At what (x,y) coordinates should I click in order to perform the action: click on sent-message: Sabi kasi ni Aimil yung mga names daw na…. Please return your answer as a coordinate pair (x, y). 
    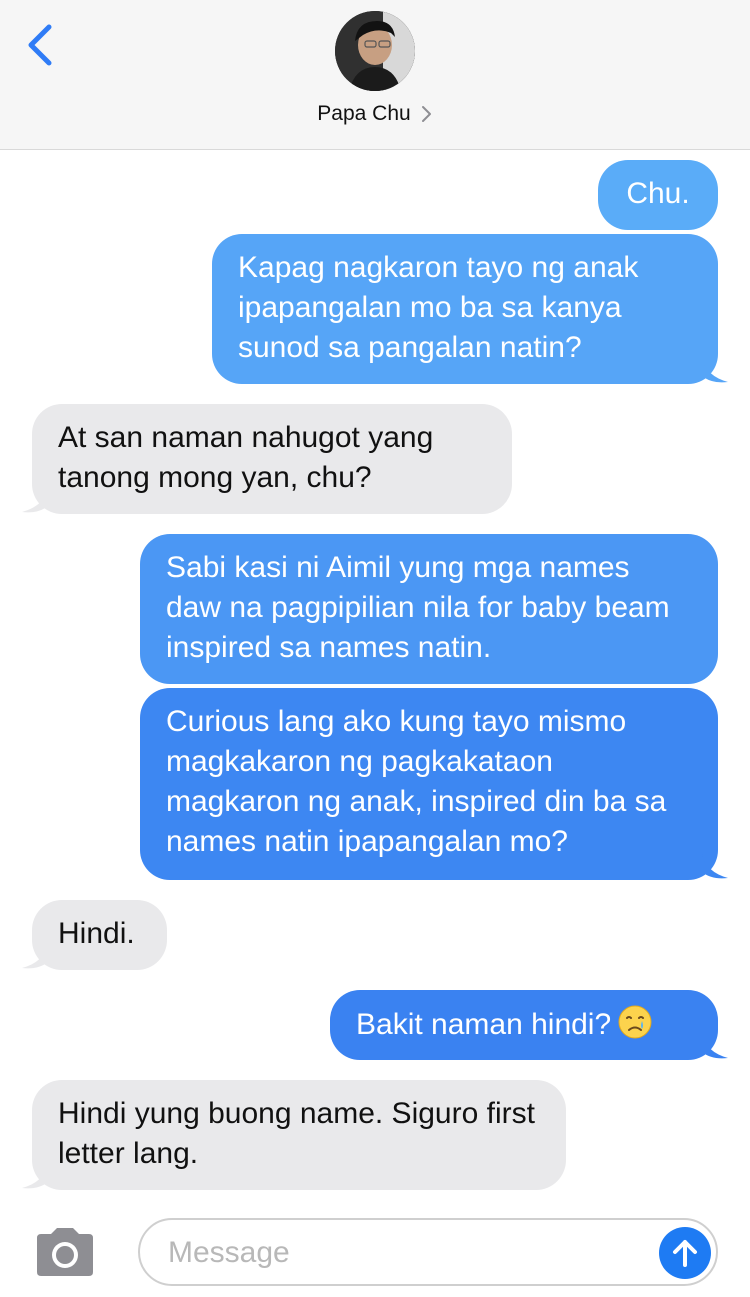
    Looking at the image, I should click on (429, 609).